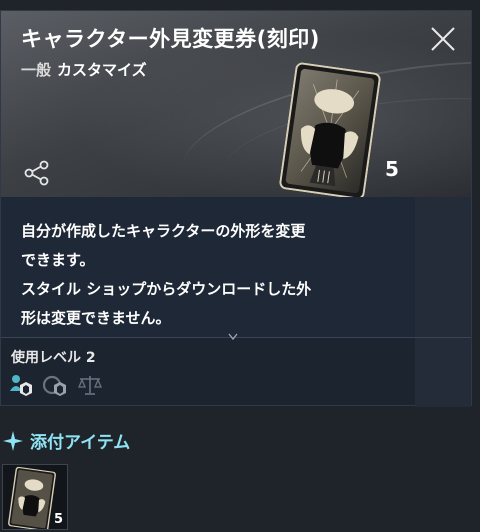 The image size is (480, 532). I want to click on attached-item-quantity: 5, so click(58, 519).